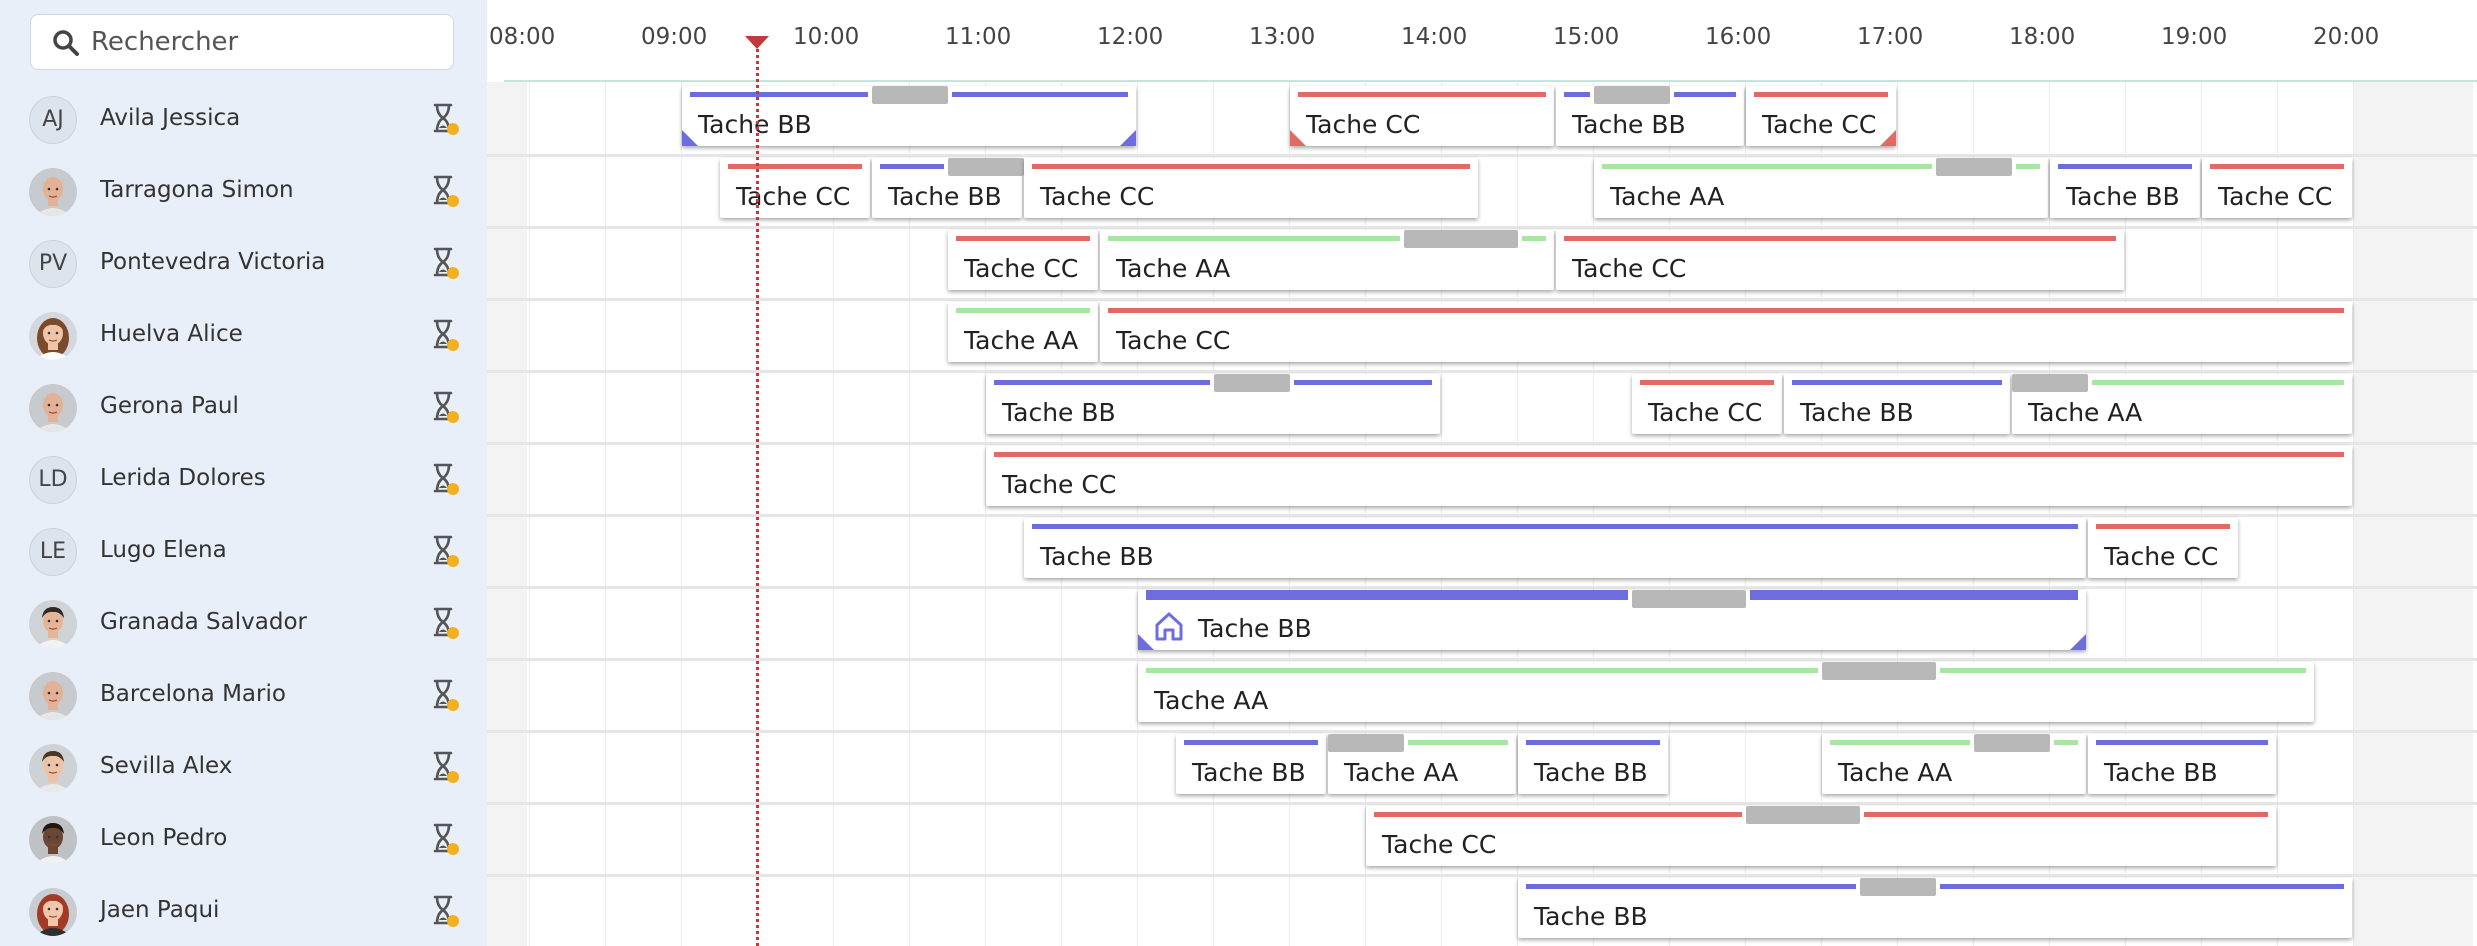 The image size is (2477, 946). Describe the element at coordinates (160, 910) in the screenshot. I see `resource-name: Jaen Paqui` at that location.